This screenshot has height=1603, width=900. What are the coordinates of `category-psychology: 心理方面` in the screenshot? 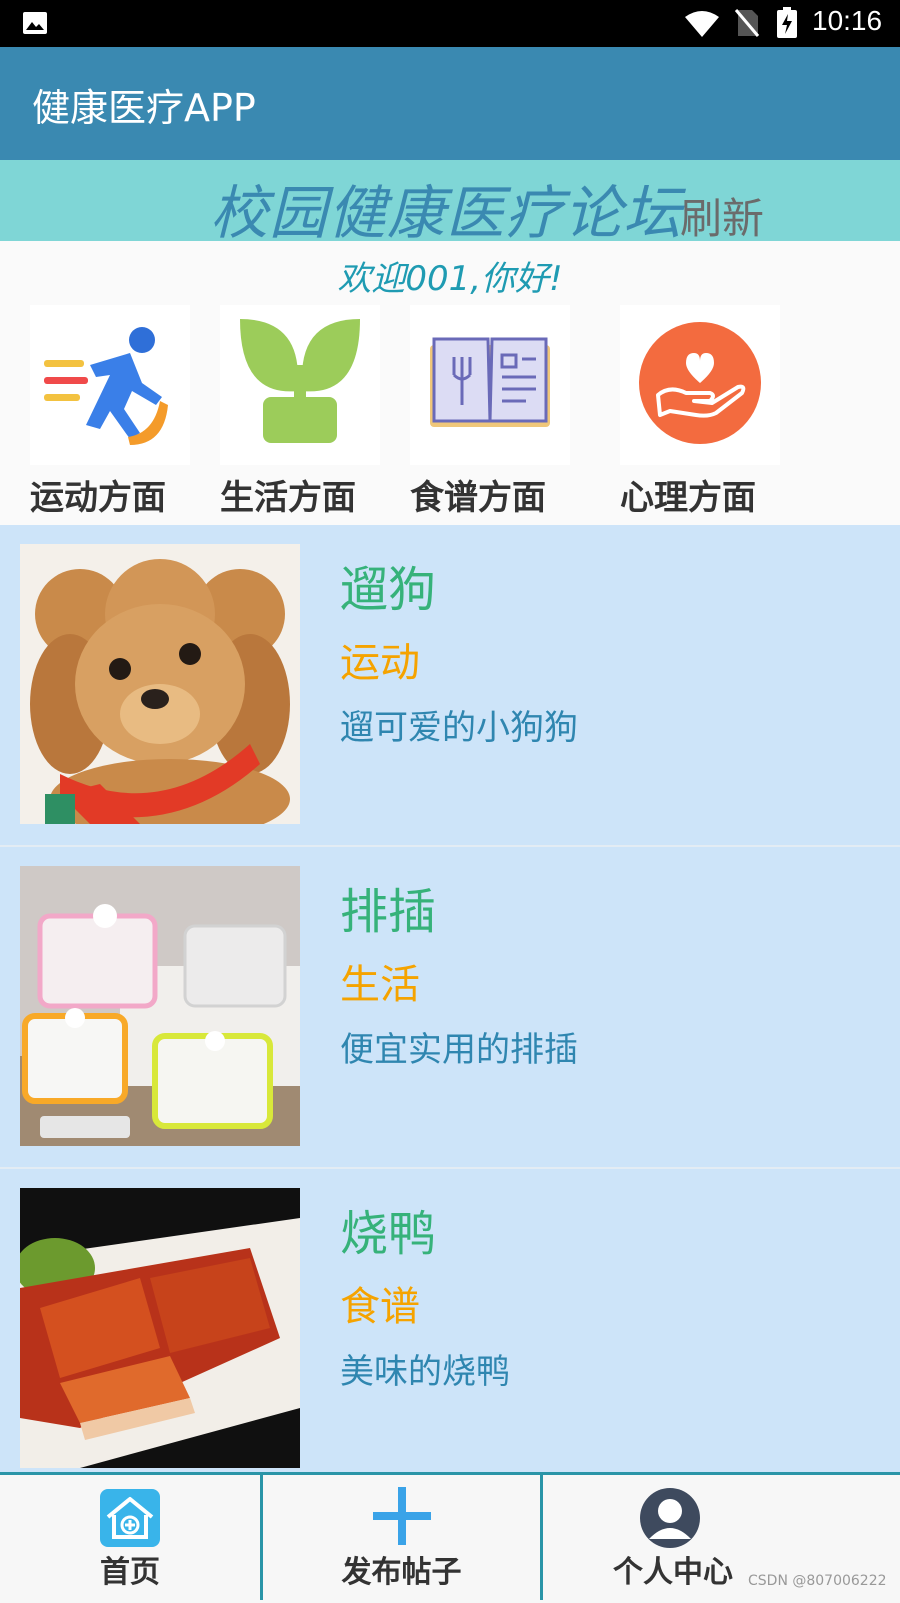 It's located at (700, 411).